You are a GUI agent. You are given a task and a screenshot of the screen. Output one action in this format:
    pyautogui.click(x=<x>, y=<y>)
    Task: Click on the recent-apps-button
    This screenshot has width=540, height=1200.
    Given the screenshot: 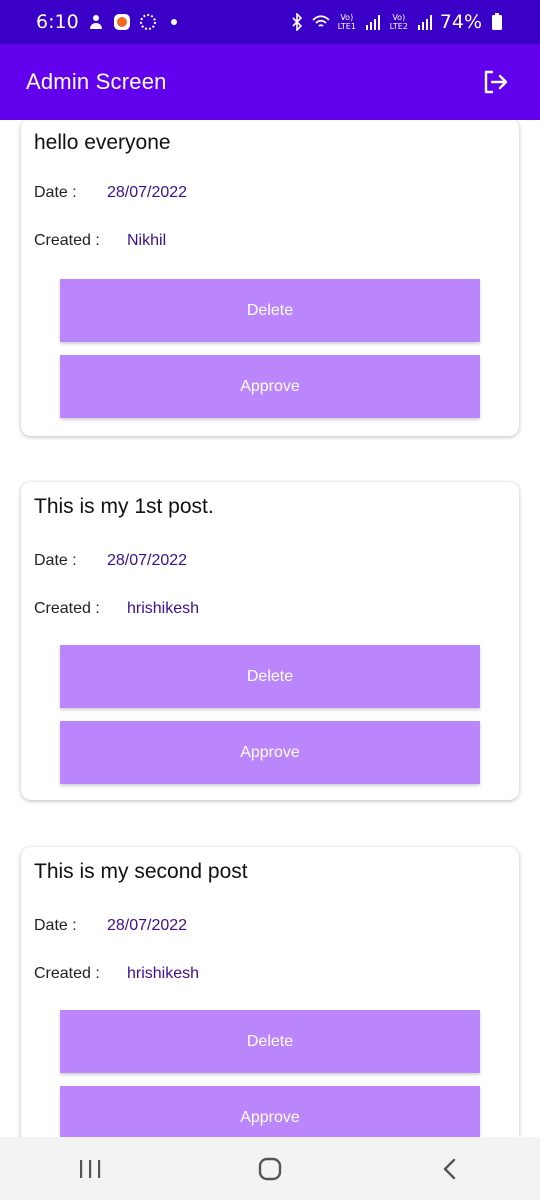 What is the action you would take?
    pyautogui.click(x=90, y=1169)
    